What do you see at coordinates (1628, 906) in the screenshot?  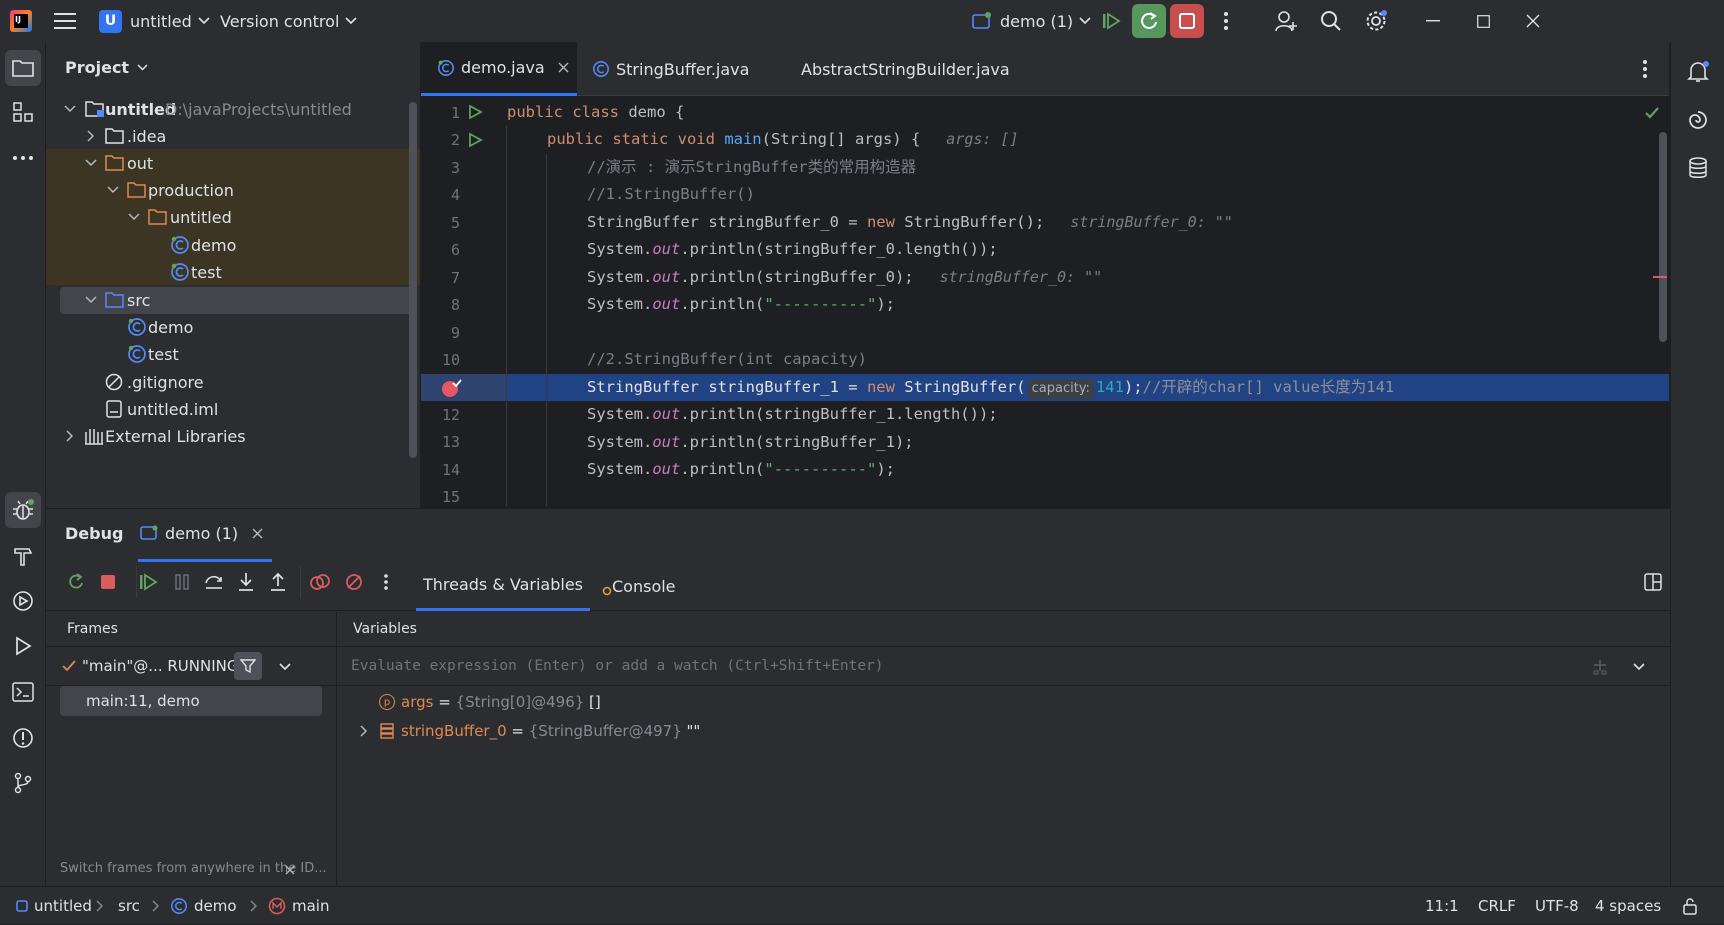 I see `indent-settings: 4 spaces` at bounding box center [1628, 906].